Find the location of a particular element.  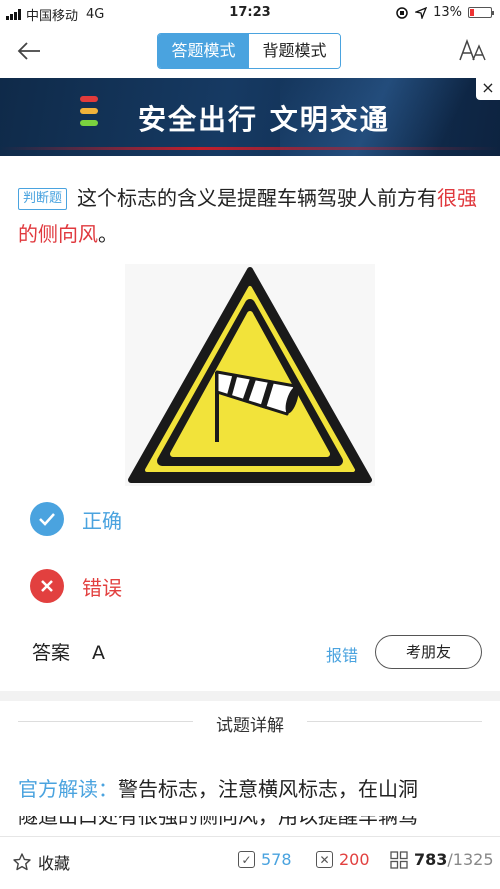

option-wrong: 错误 is located at coordinates (76, 586).